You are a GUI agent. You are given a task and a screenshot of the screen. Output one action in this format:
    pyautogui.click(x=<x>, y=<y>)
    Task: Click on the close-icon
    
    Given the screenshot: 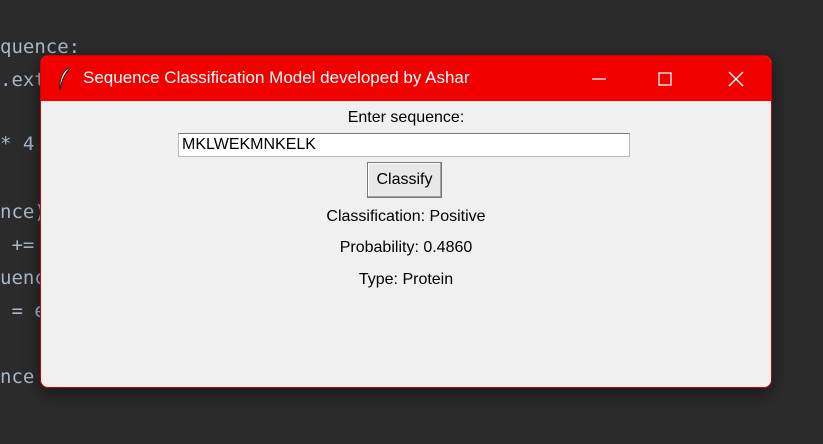 What is the action you would take?
    pyautogui.click(x=736, y=78)
    